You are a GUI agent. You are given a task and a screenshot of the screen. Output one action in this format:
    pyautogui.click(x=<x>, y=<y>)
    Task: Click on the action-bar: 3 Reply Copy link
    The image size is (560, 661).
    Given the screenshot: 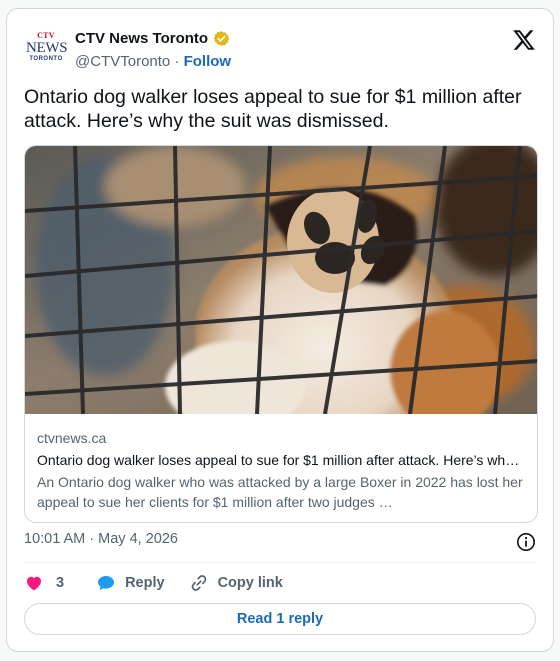 What is the action you would take?
    pyautogui.click(x=153, y=583)
    